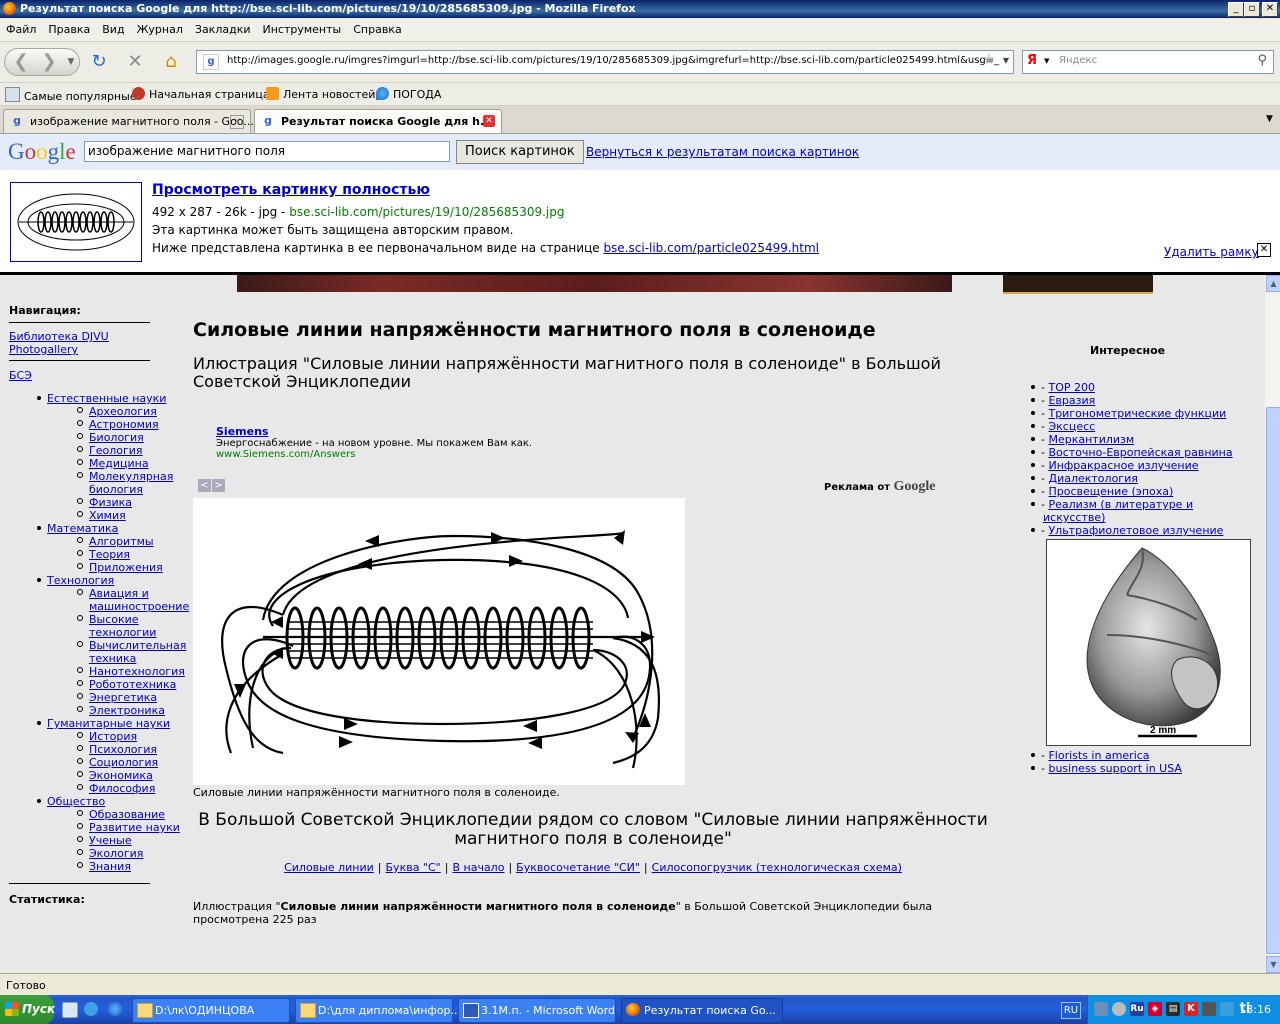  What do you see at coordinates (123, 749) in the screenshot?
I see `subcategory-link: Психология` at bounding box center [123, 749].